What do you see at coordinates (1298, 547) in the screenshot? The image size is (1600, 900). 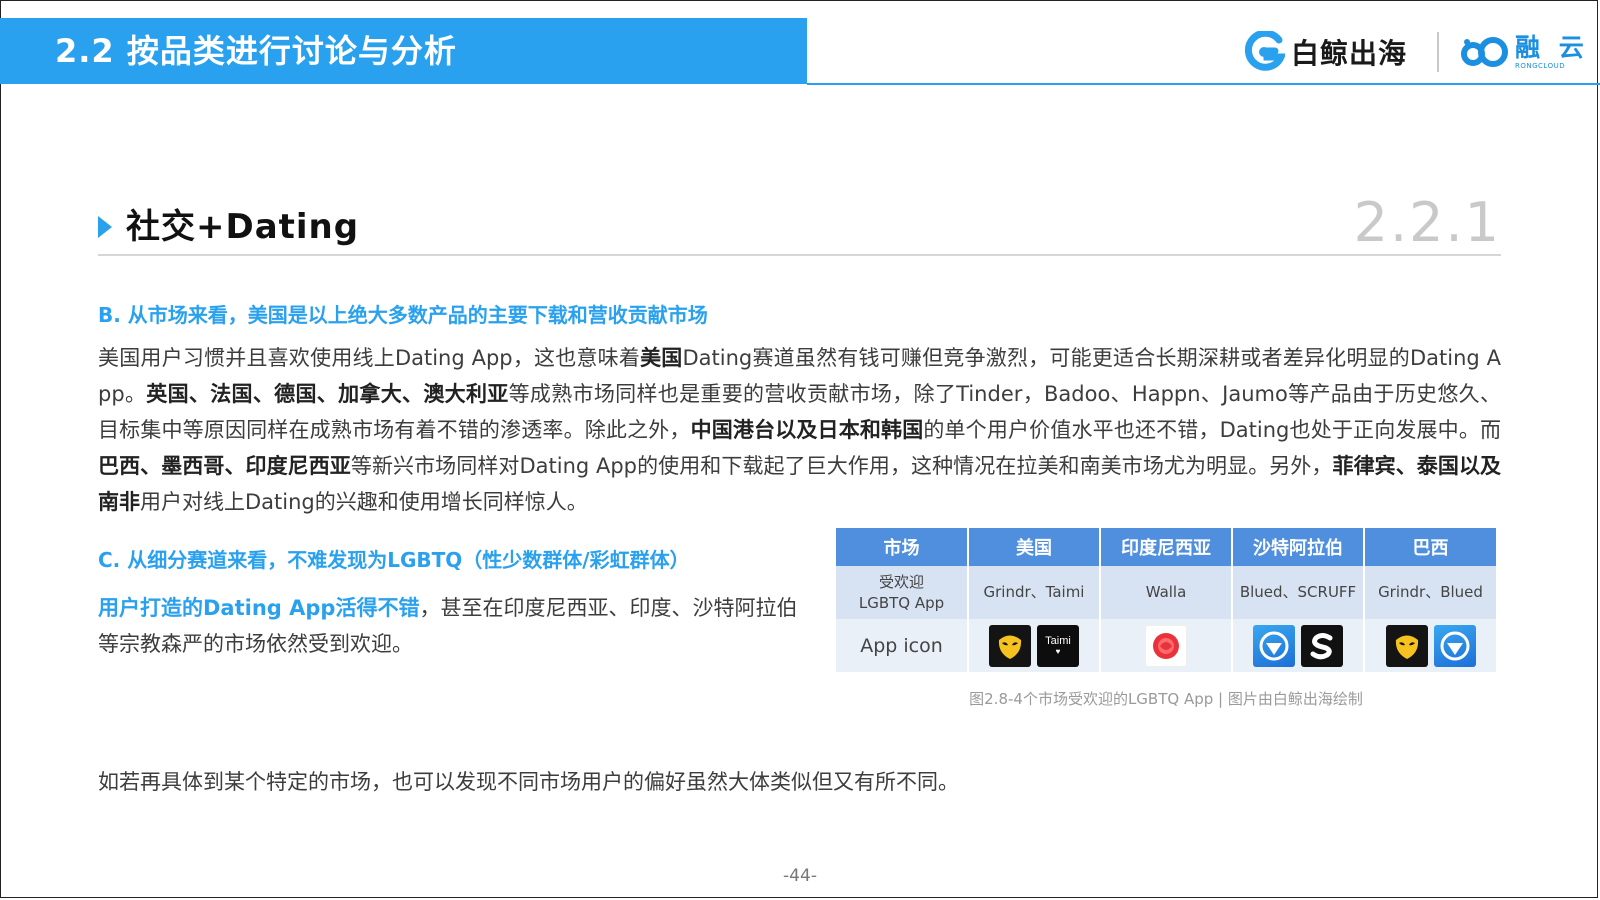 I see `table-header-cell: 沙特阿拉伯` at bounding box center [1298, 547].